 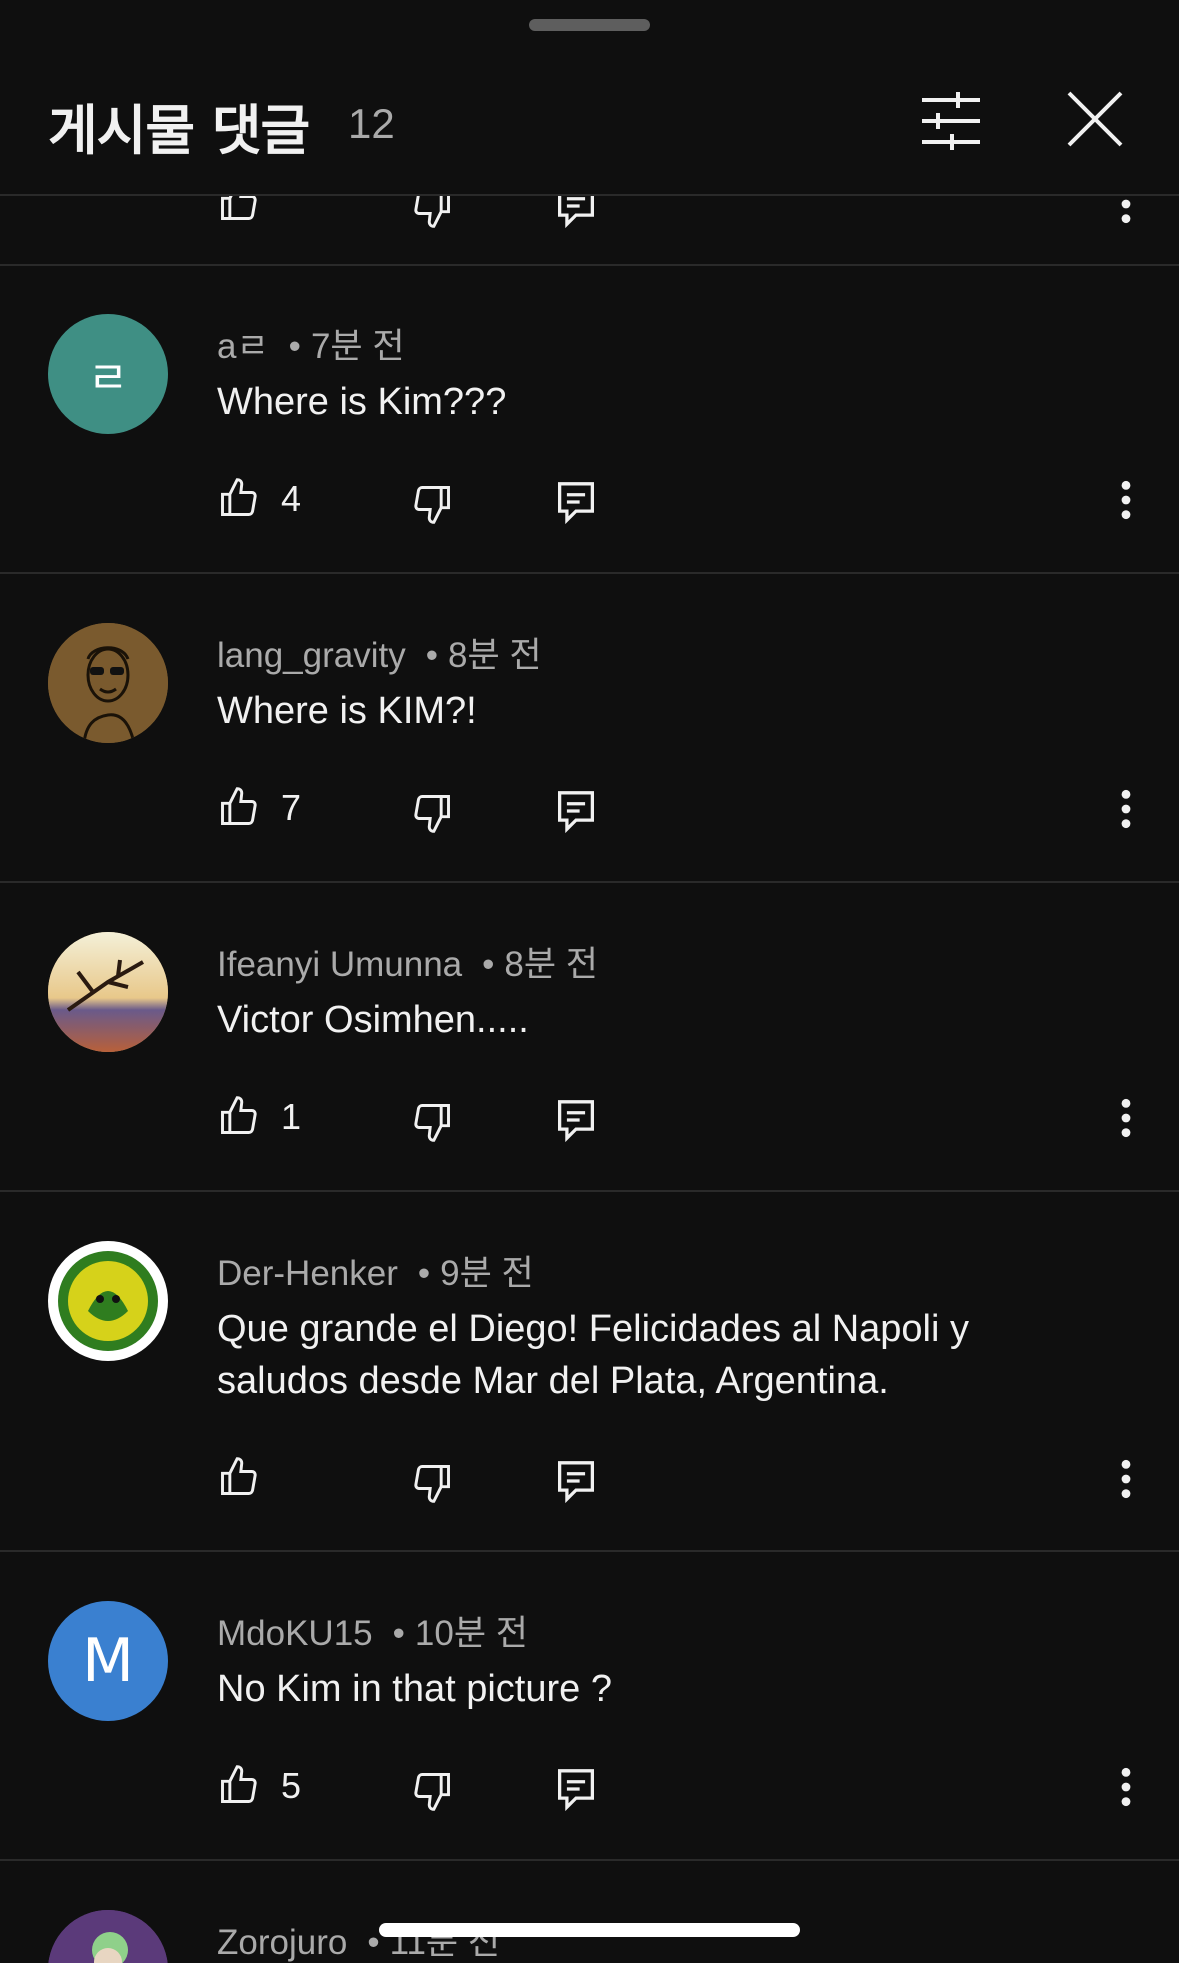 I want to click on comment-actions: 5, so click(x=589, y=1793).